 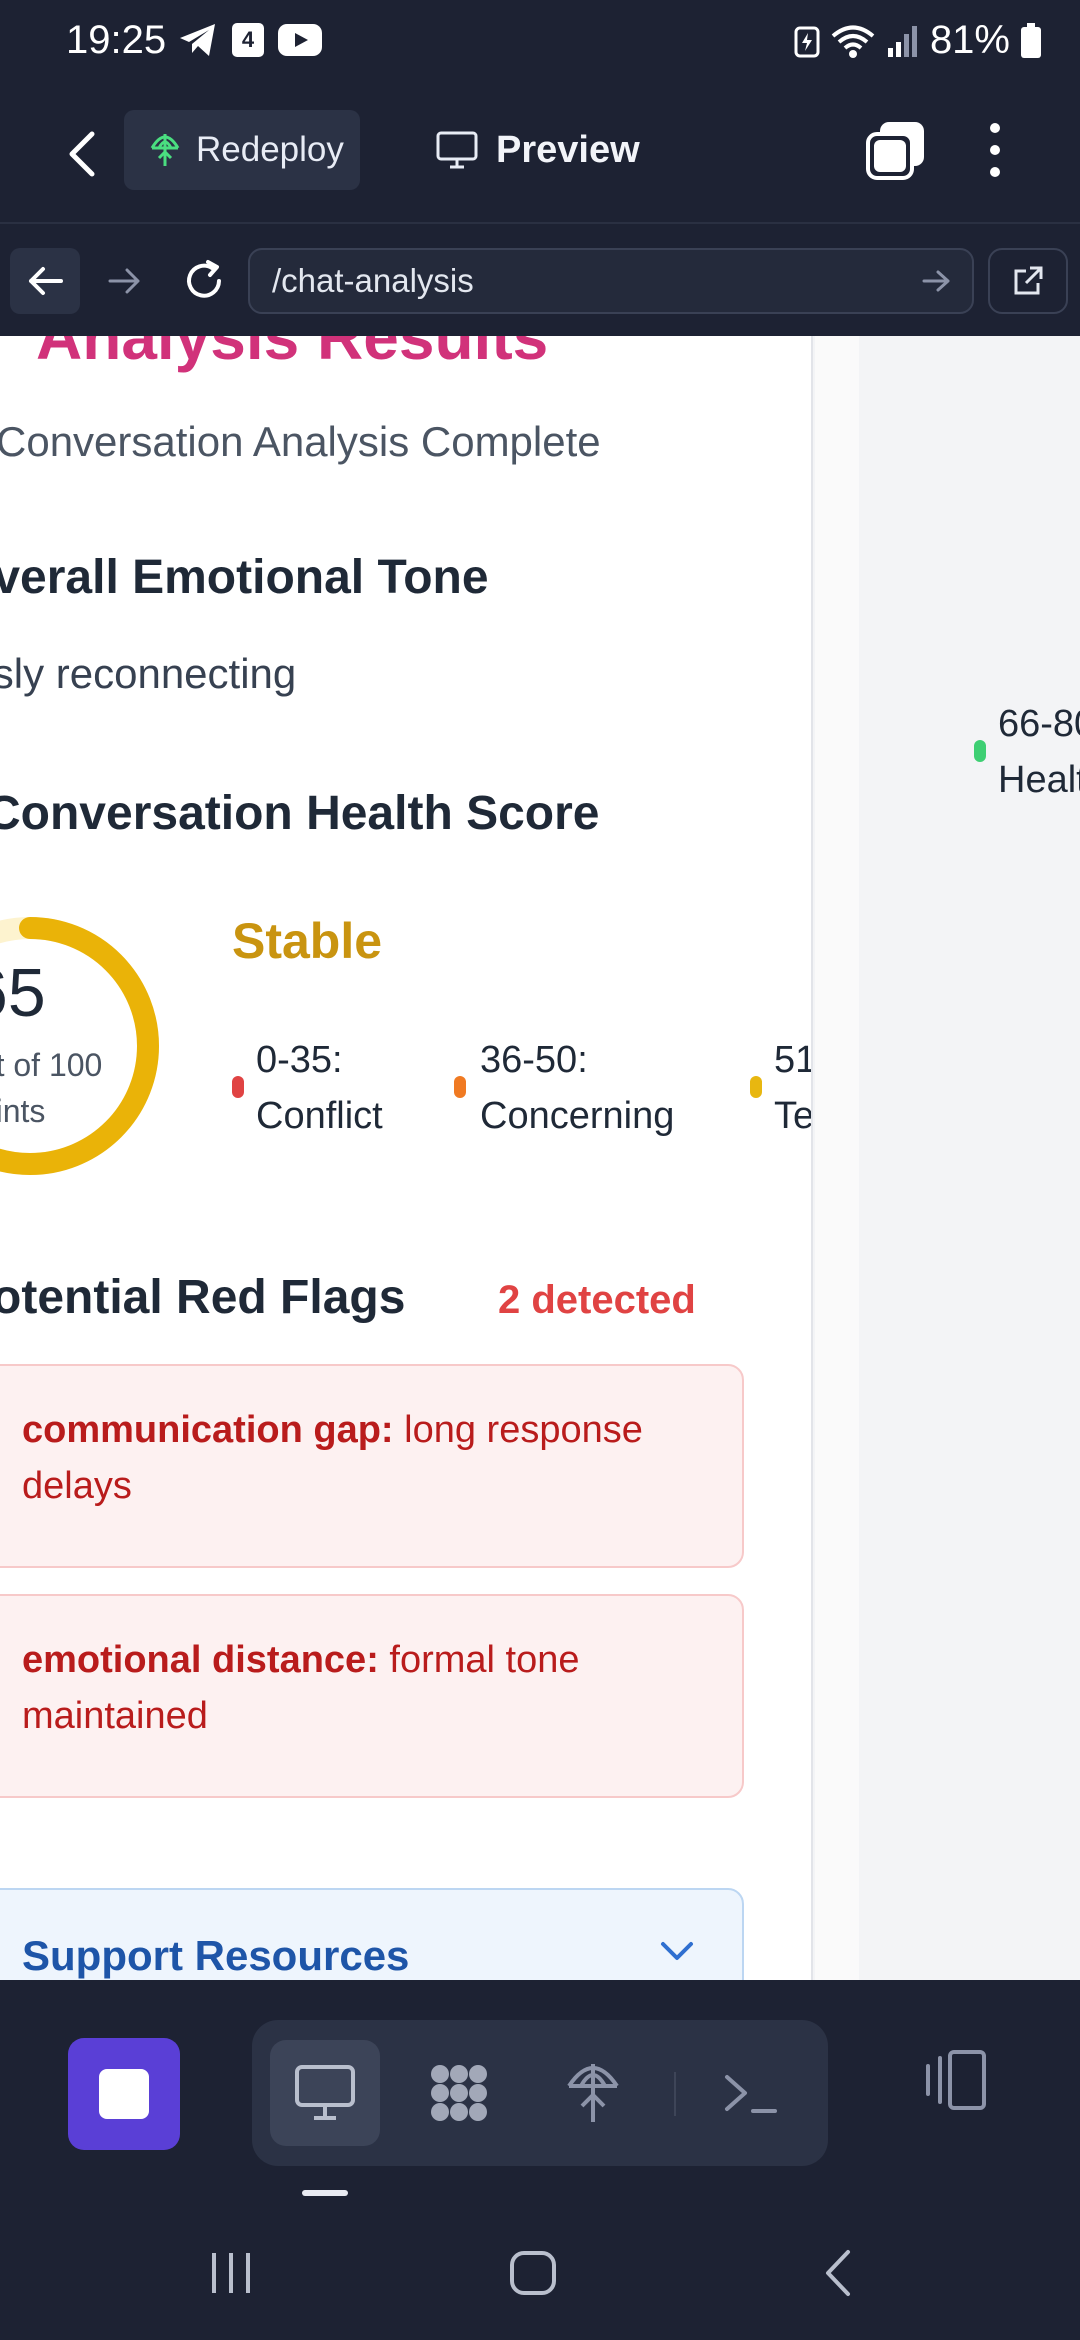 I want to click on notification-icons: 4, so click(x=250, y=40).